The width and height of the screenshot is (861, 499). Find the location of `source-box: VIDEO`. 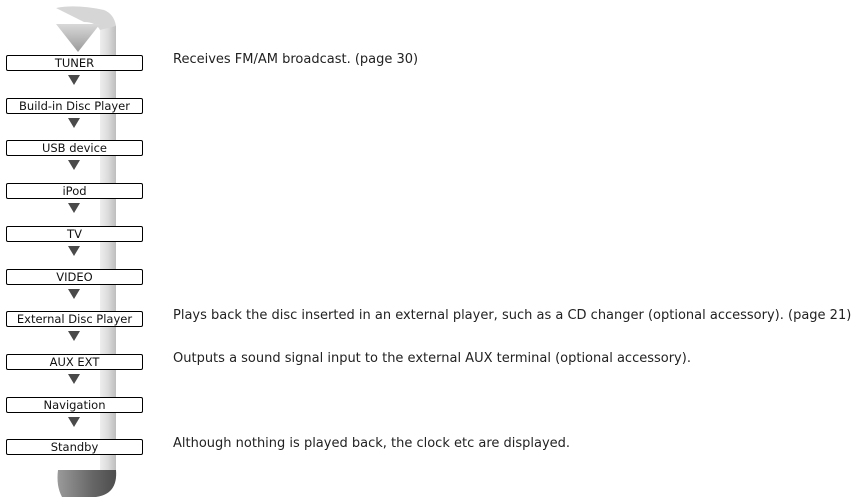

source-box: VIDEO is located at coordinates (74, 276).